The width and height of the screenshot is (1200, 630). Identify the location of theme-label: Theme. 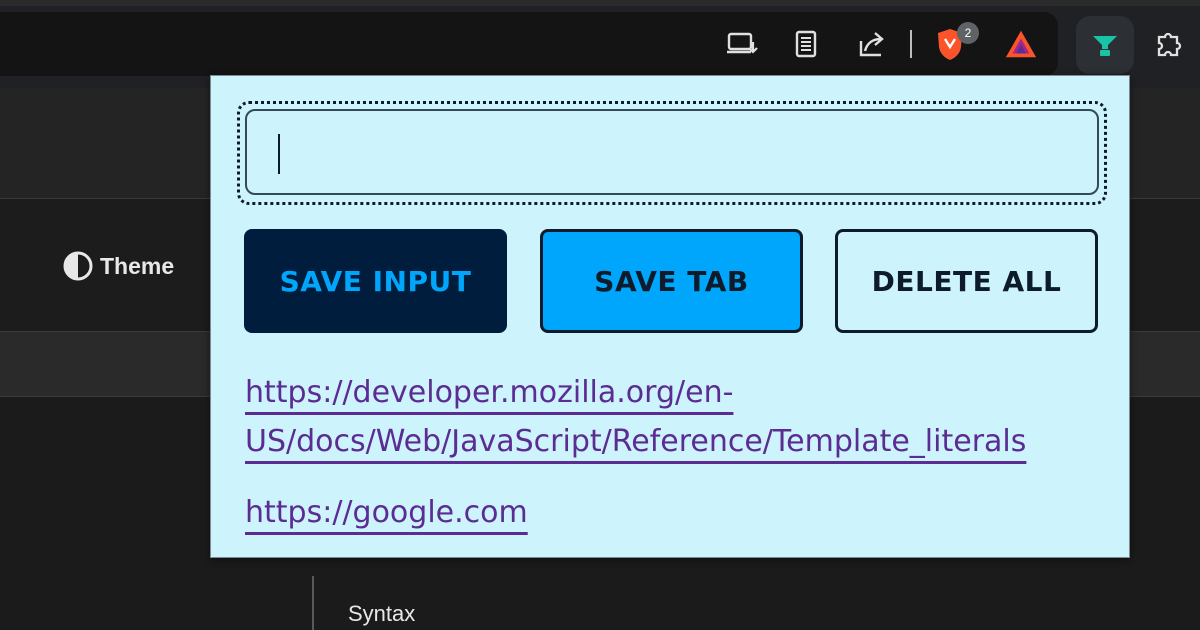
(137, 265).